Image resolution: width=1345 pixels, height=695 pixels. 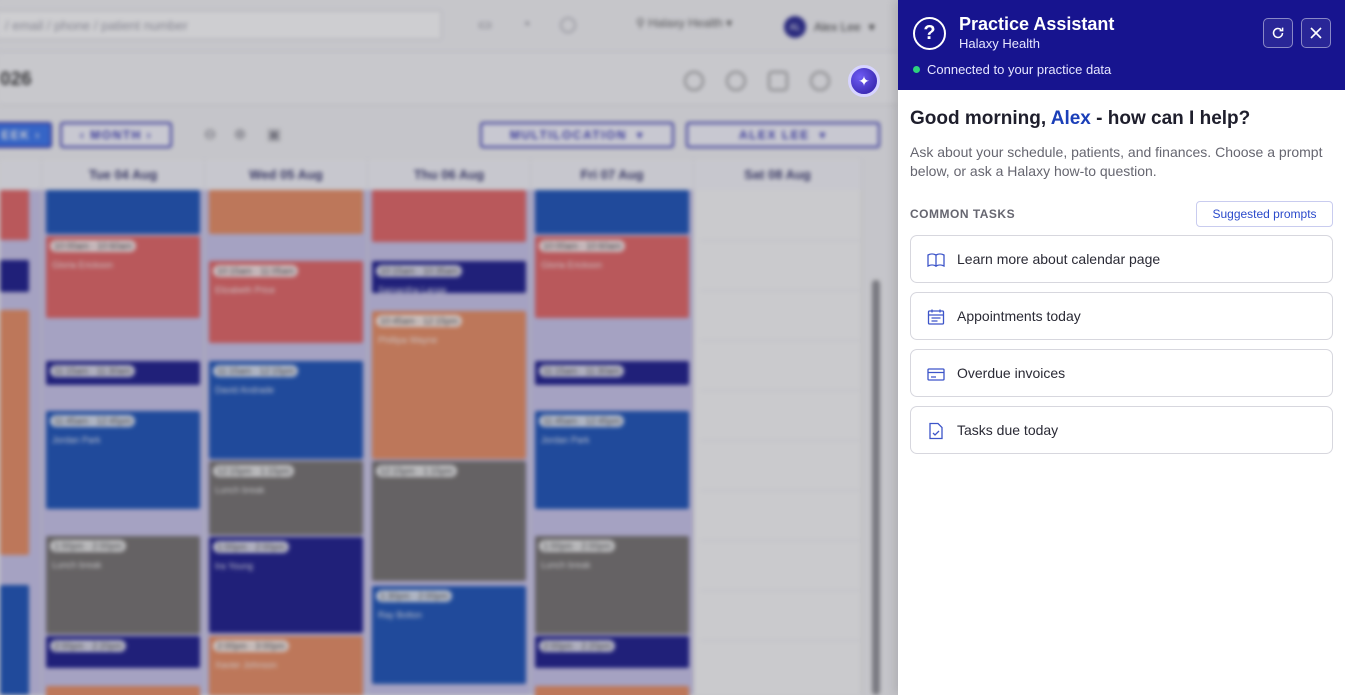 I want to click on calendar-subbar: 026, so click(x=449, y=79).